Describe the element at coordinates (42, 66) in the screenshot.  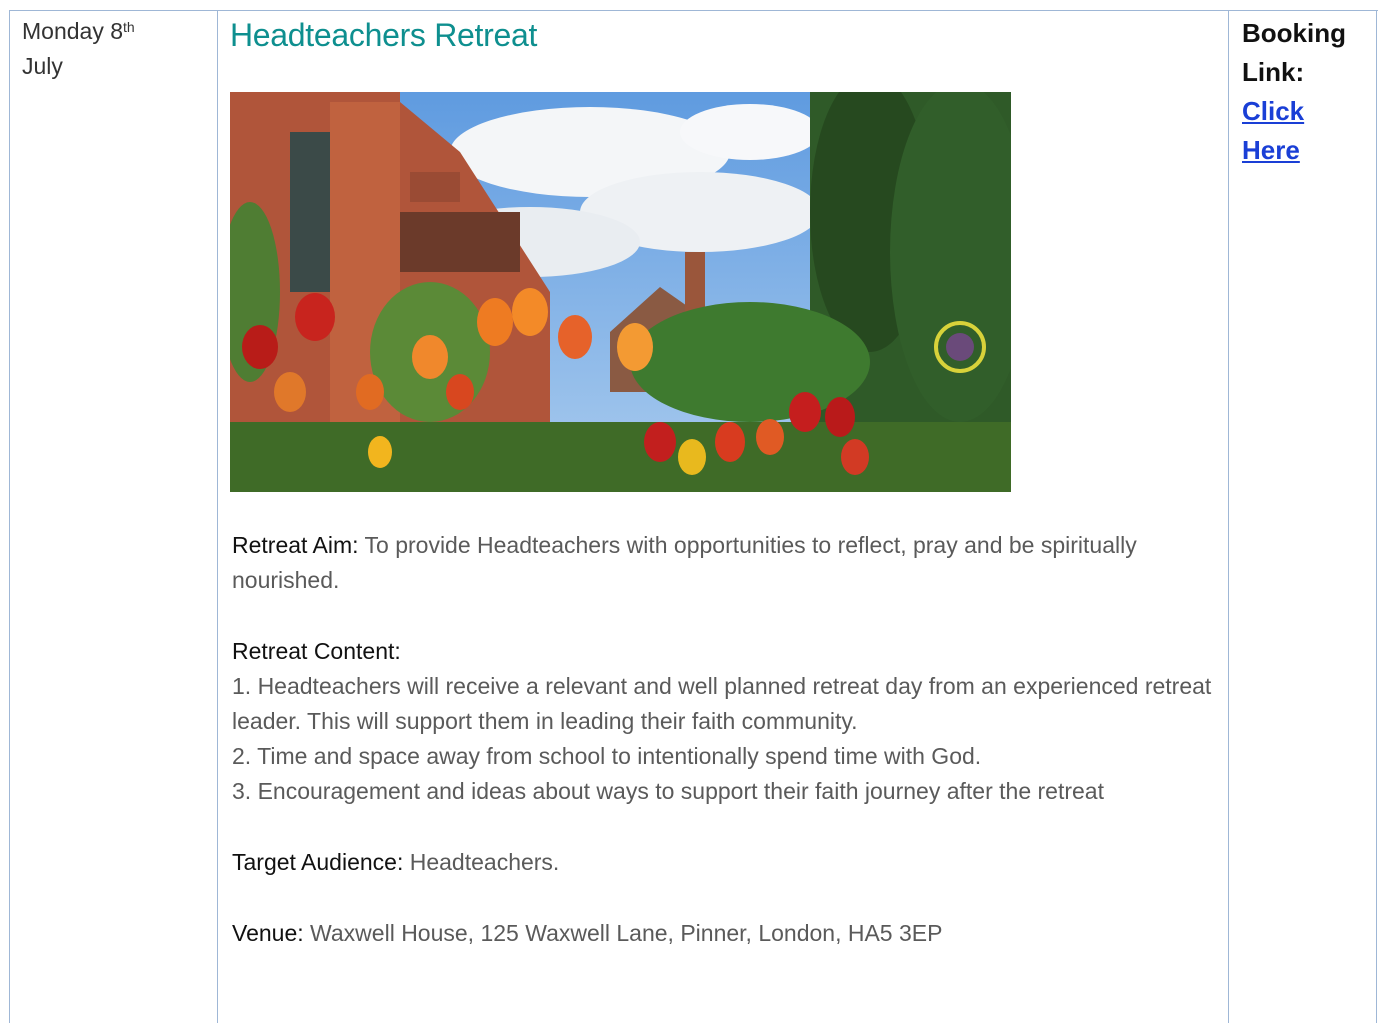
I see `date-month: July` at that location.